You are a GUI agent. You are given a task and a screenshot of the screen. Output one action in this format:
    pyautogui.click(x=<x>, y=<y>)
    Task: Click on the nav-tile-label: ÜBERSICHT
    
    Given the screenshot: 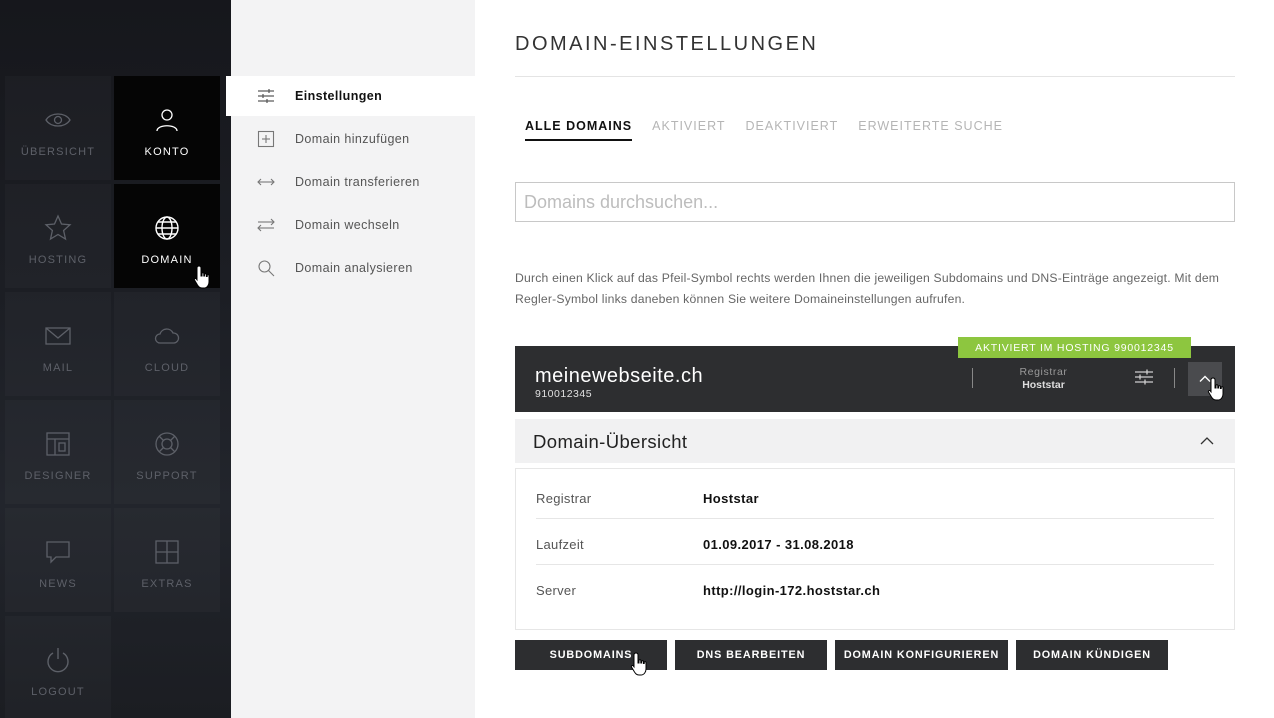 What is the action you would take?
    pyautogui.click(x=58, y=152)
    